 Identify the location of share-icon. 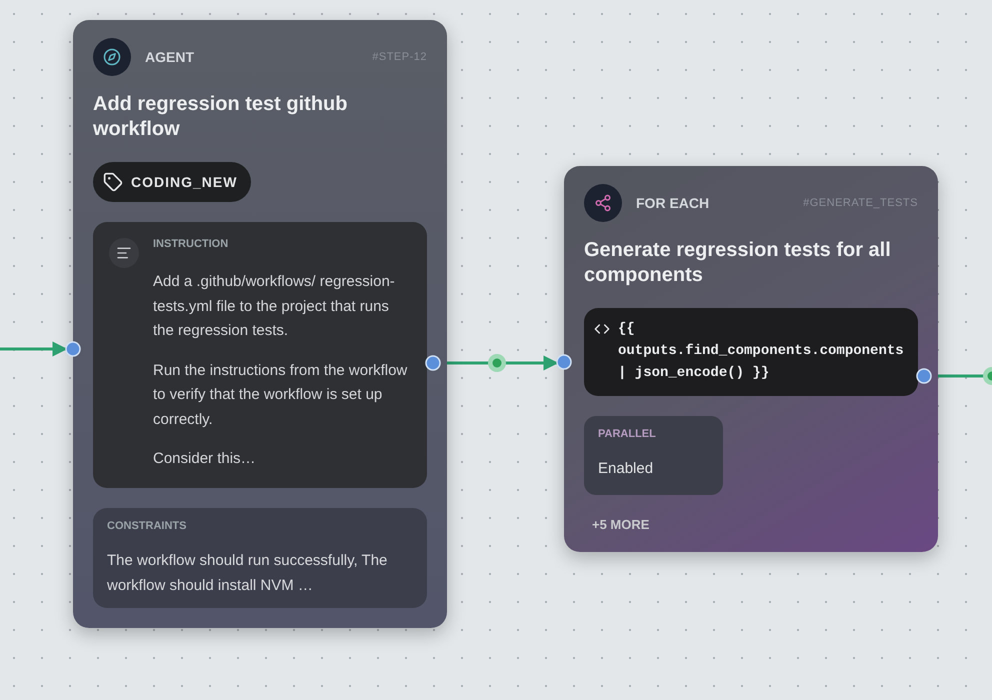
(603, 203).